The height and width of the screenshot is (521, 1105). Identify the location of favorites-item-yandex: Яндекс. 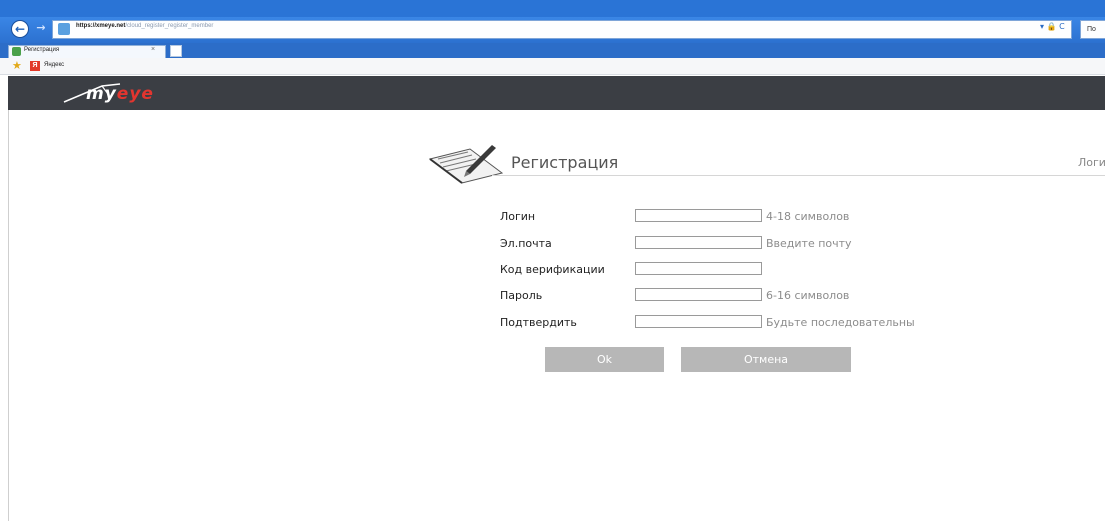
(54, 65).